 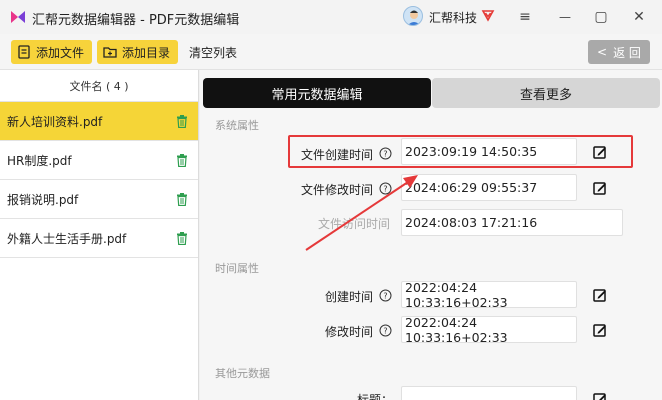 I want to click on add-folder-label: 添加目录, so click(x=146, y=52).